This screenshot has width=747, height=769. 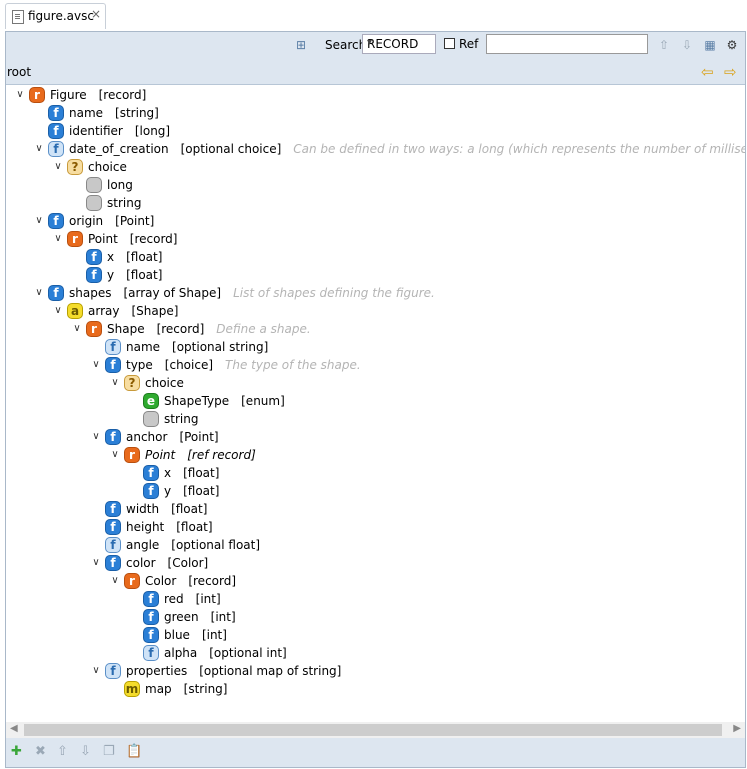 I want to click on close-icon: ×, so click(x=96, y=14).